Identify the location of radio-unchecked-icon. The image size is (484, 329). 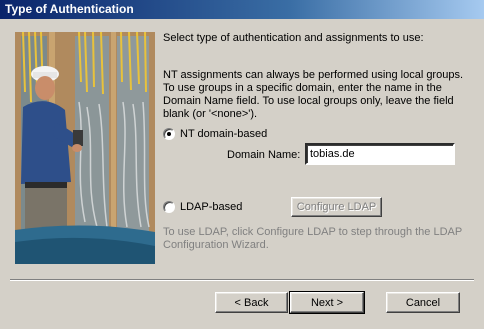
(169, 207).